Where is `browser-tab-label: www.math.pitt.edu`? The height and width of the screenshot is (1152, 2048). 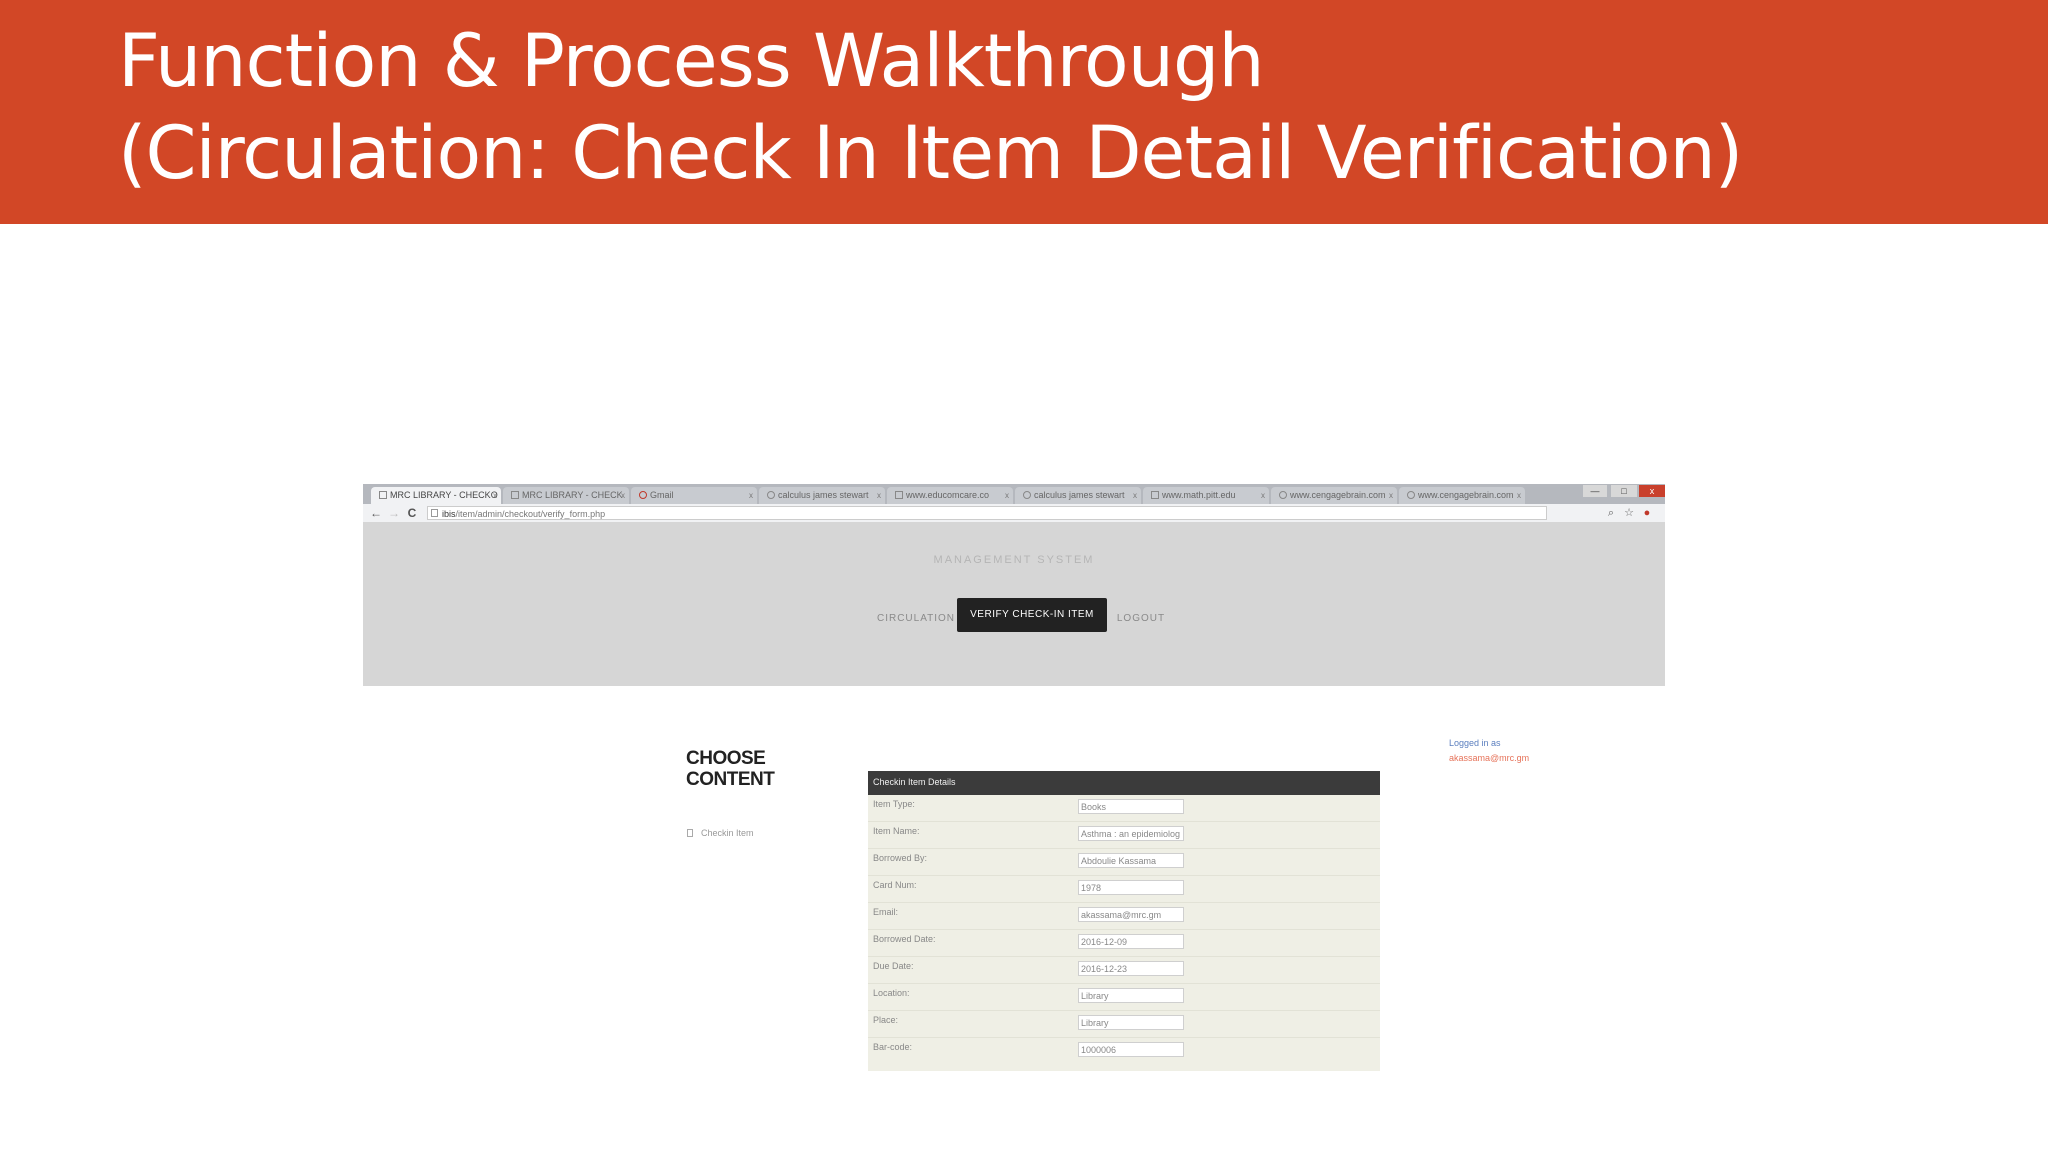
browser-tab-label: www.math.pitt.edu is located at coordinates (1199, 495).